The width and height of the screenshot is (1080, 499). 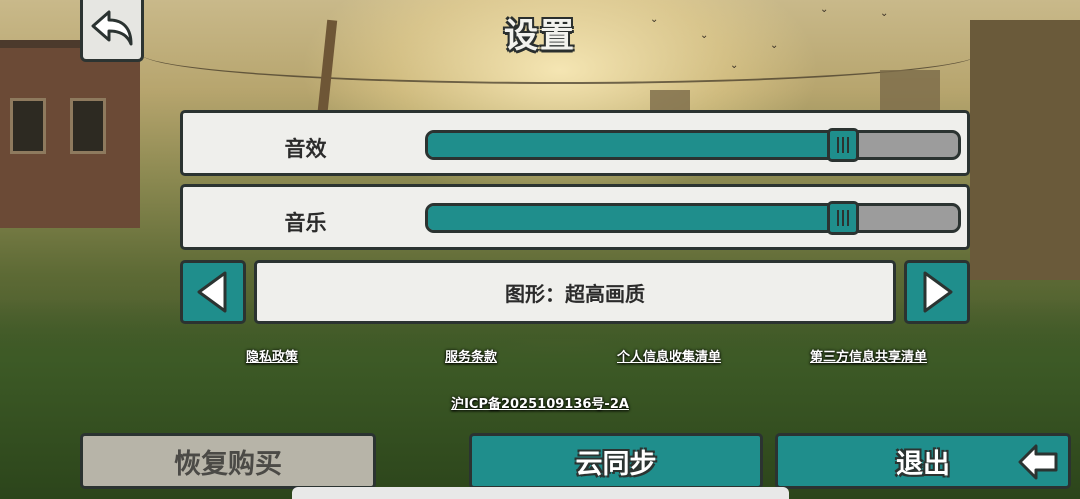 I want to click on exit-arrow-icon, so click(x=1038, y=462).